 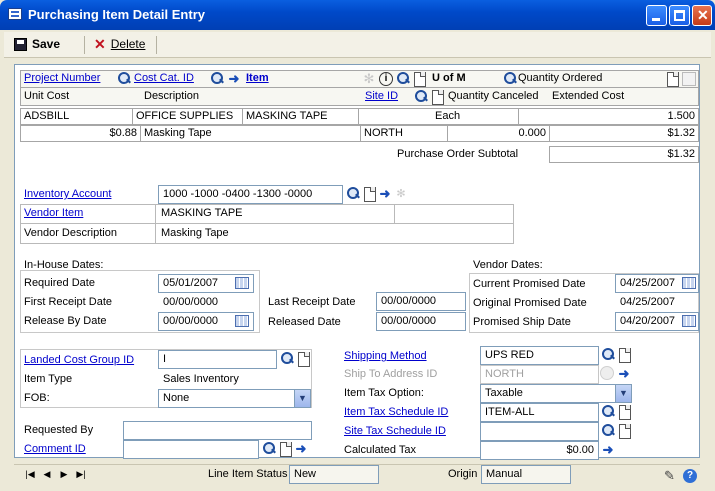 I want to click on unit-cost-header: Unit Cost, so click(x=47, y=96).